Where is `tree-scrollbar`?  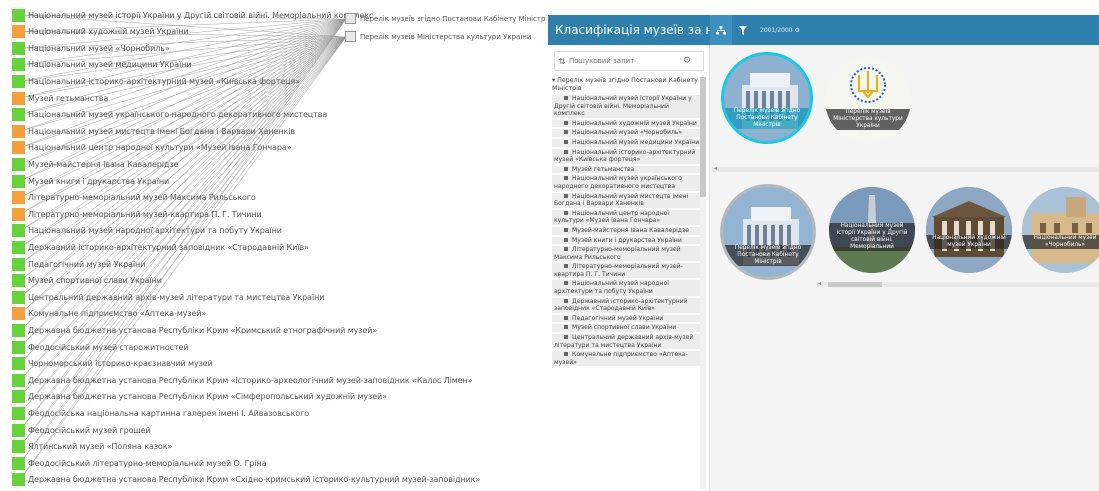 tree-scrollbar is located at coordinates (703, 283).